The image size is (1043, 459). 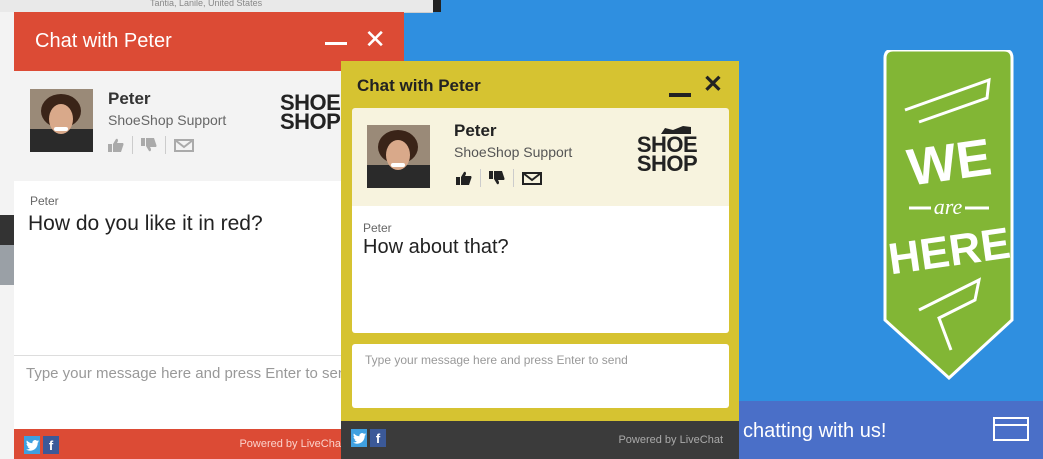 I want to click on agent-panel: Peter ShoeShop Support SHOE SHOP, so click(x=540, y=157).